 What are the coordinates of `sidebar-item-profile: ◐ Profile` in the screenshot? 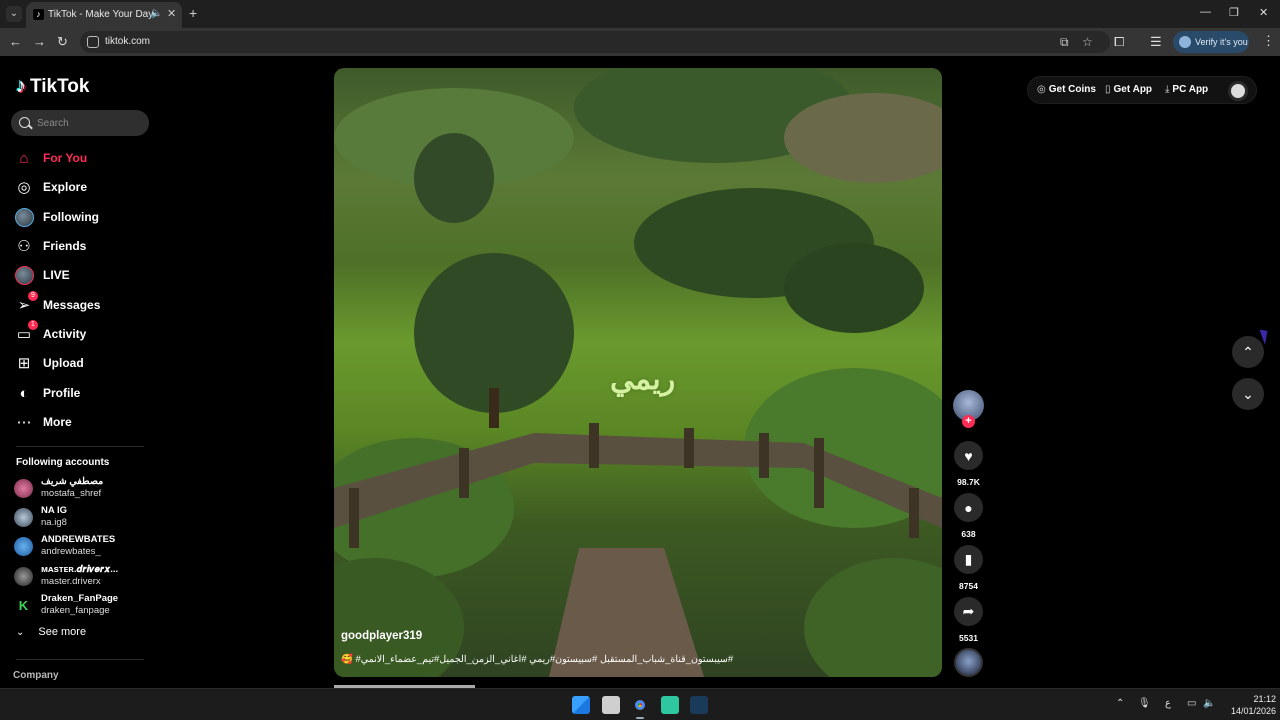 It's located at (84, 393).